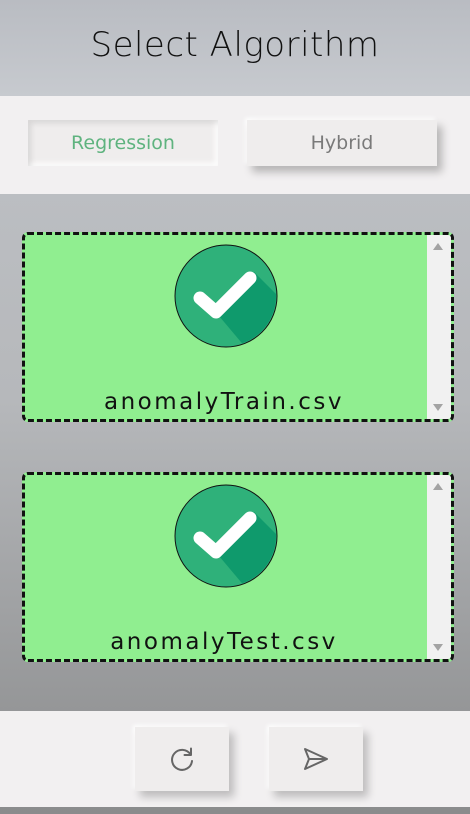 The height and width of the screenshot is (814, 470). I want to click on submit-button, so click(316, 759).